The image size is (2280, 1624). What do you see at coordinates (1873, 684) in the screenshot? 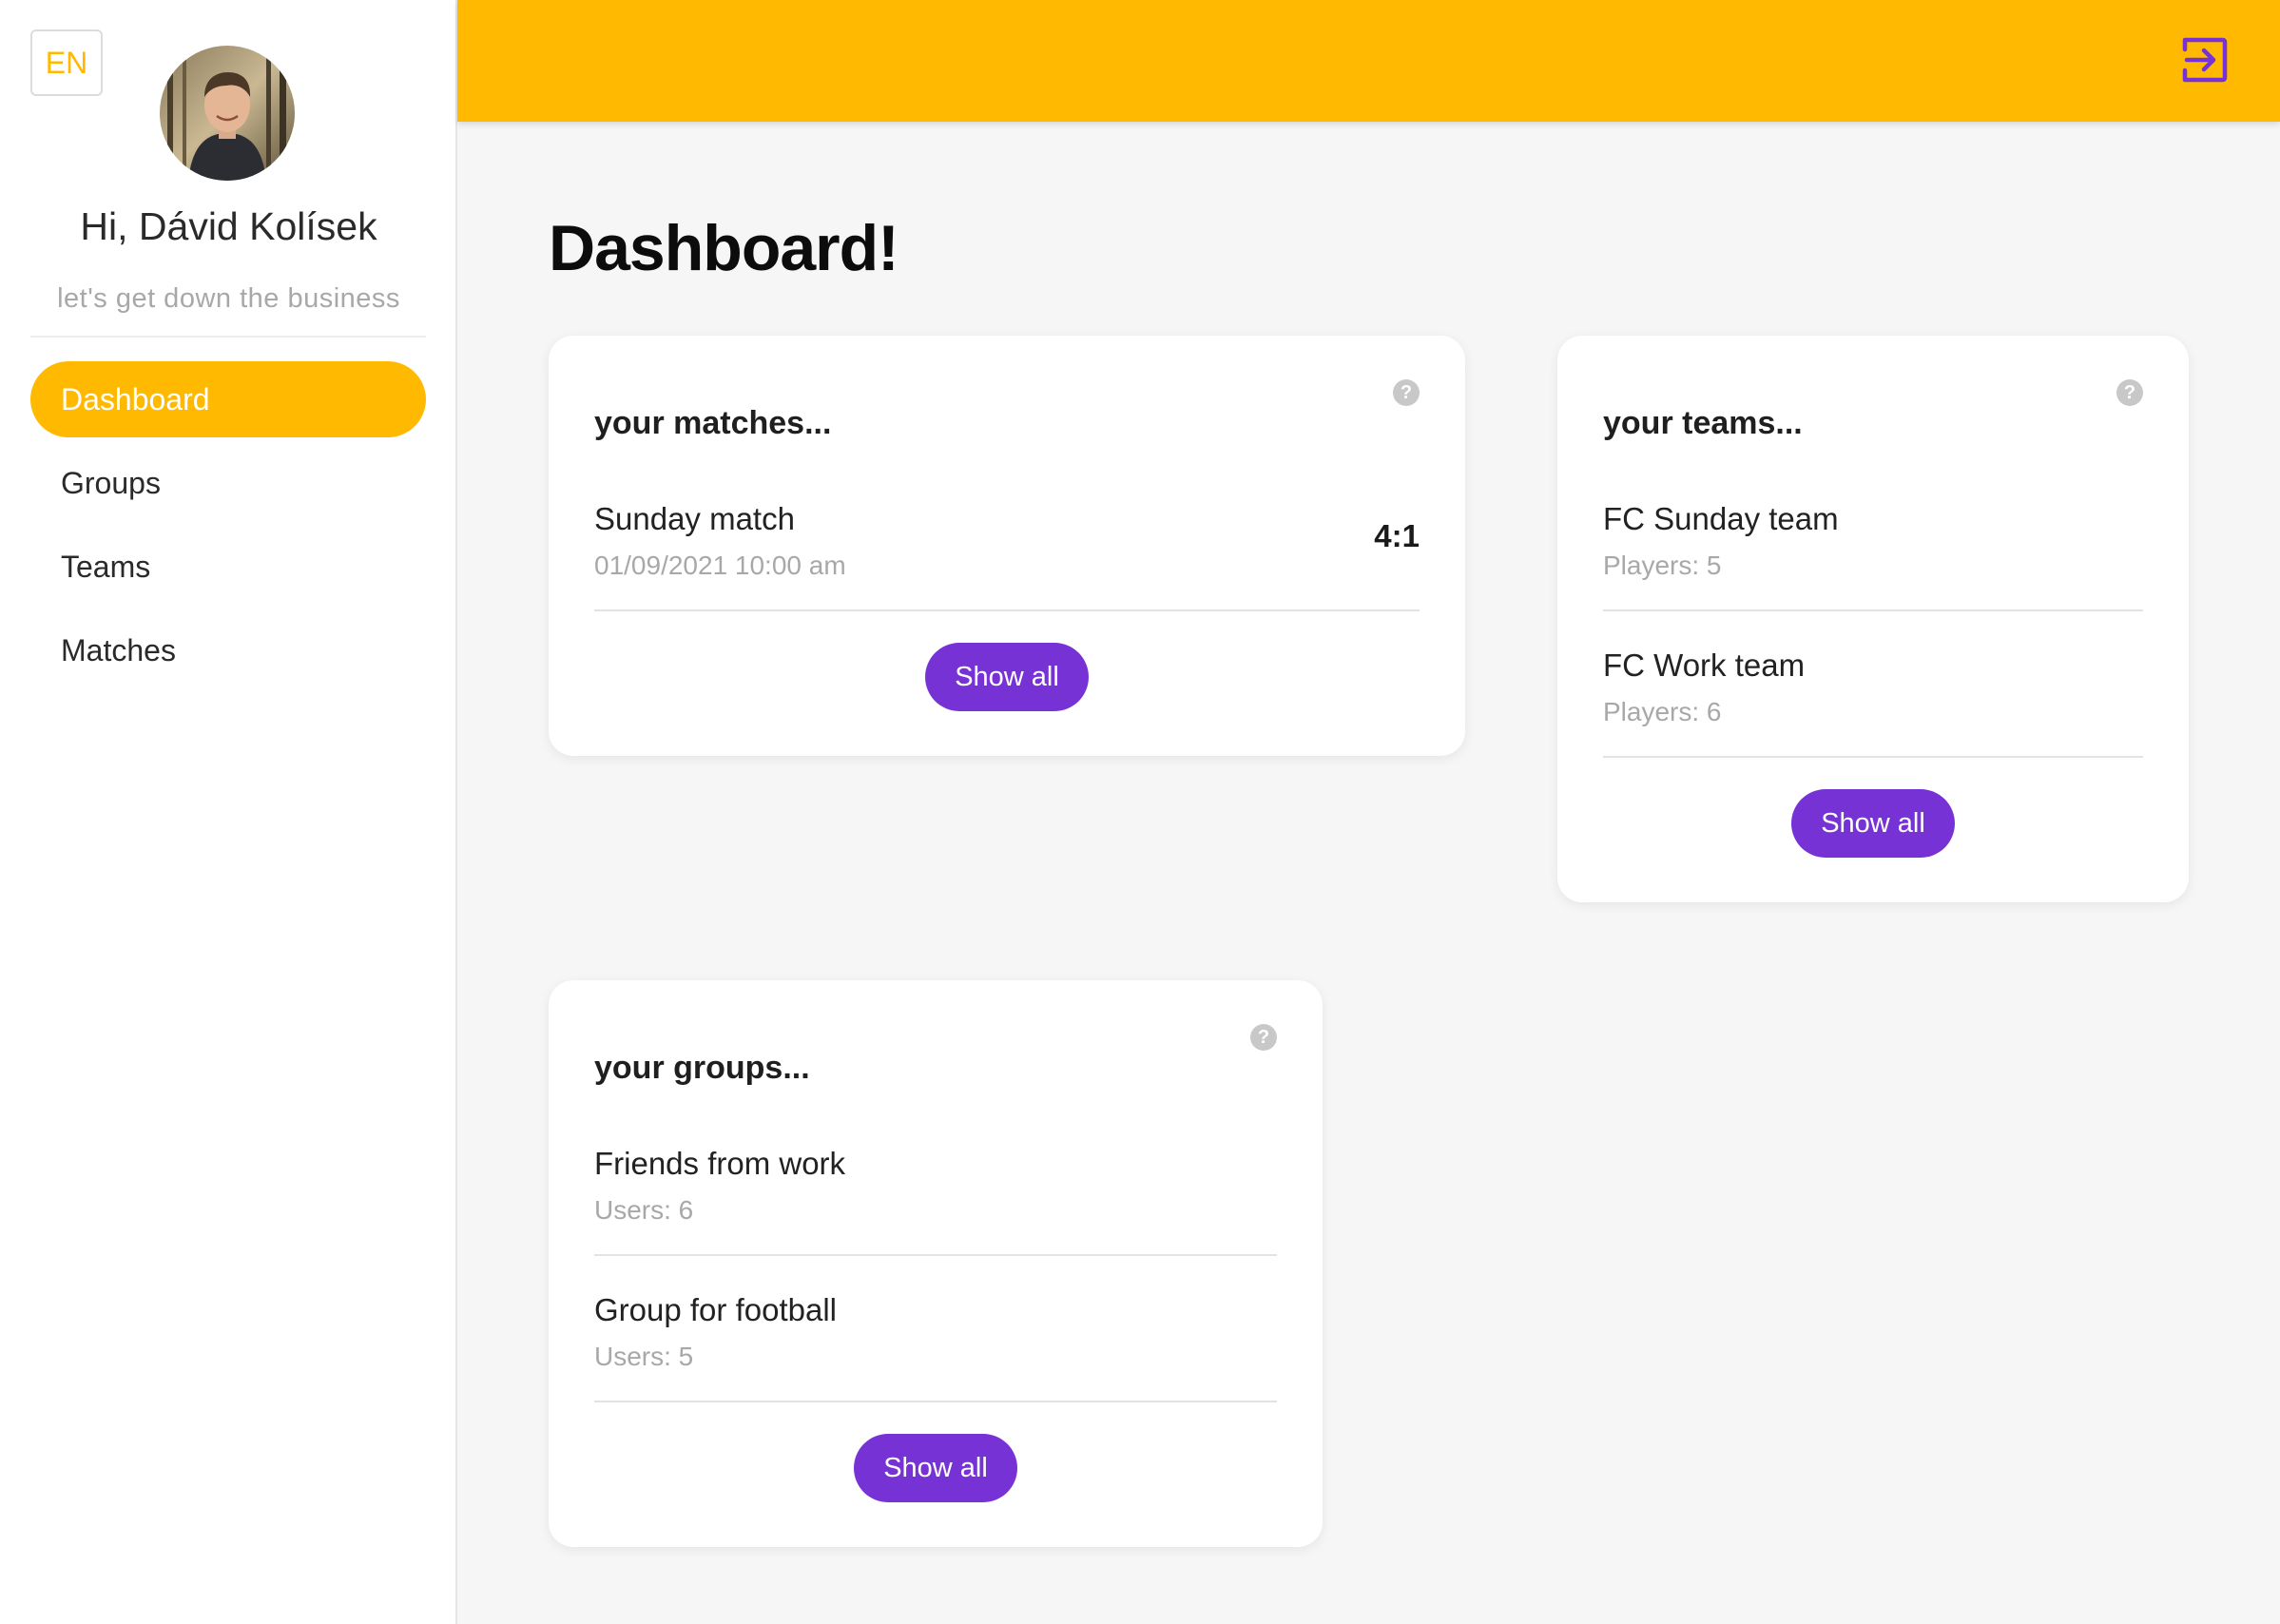
I see `team-item: FC Work team Players: 6` at bounding box center [1873, 684].